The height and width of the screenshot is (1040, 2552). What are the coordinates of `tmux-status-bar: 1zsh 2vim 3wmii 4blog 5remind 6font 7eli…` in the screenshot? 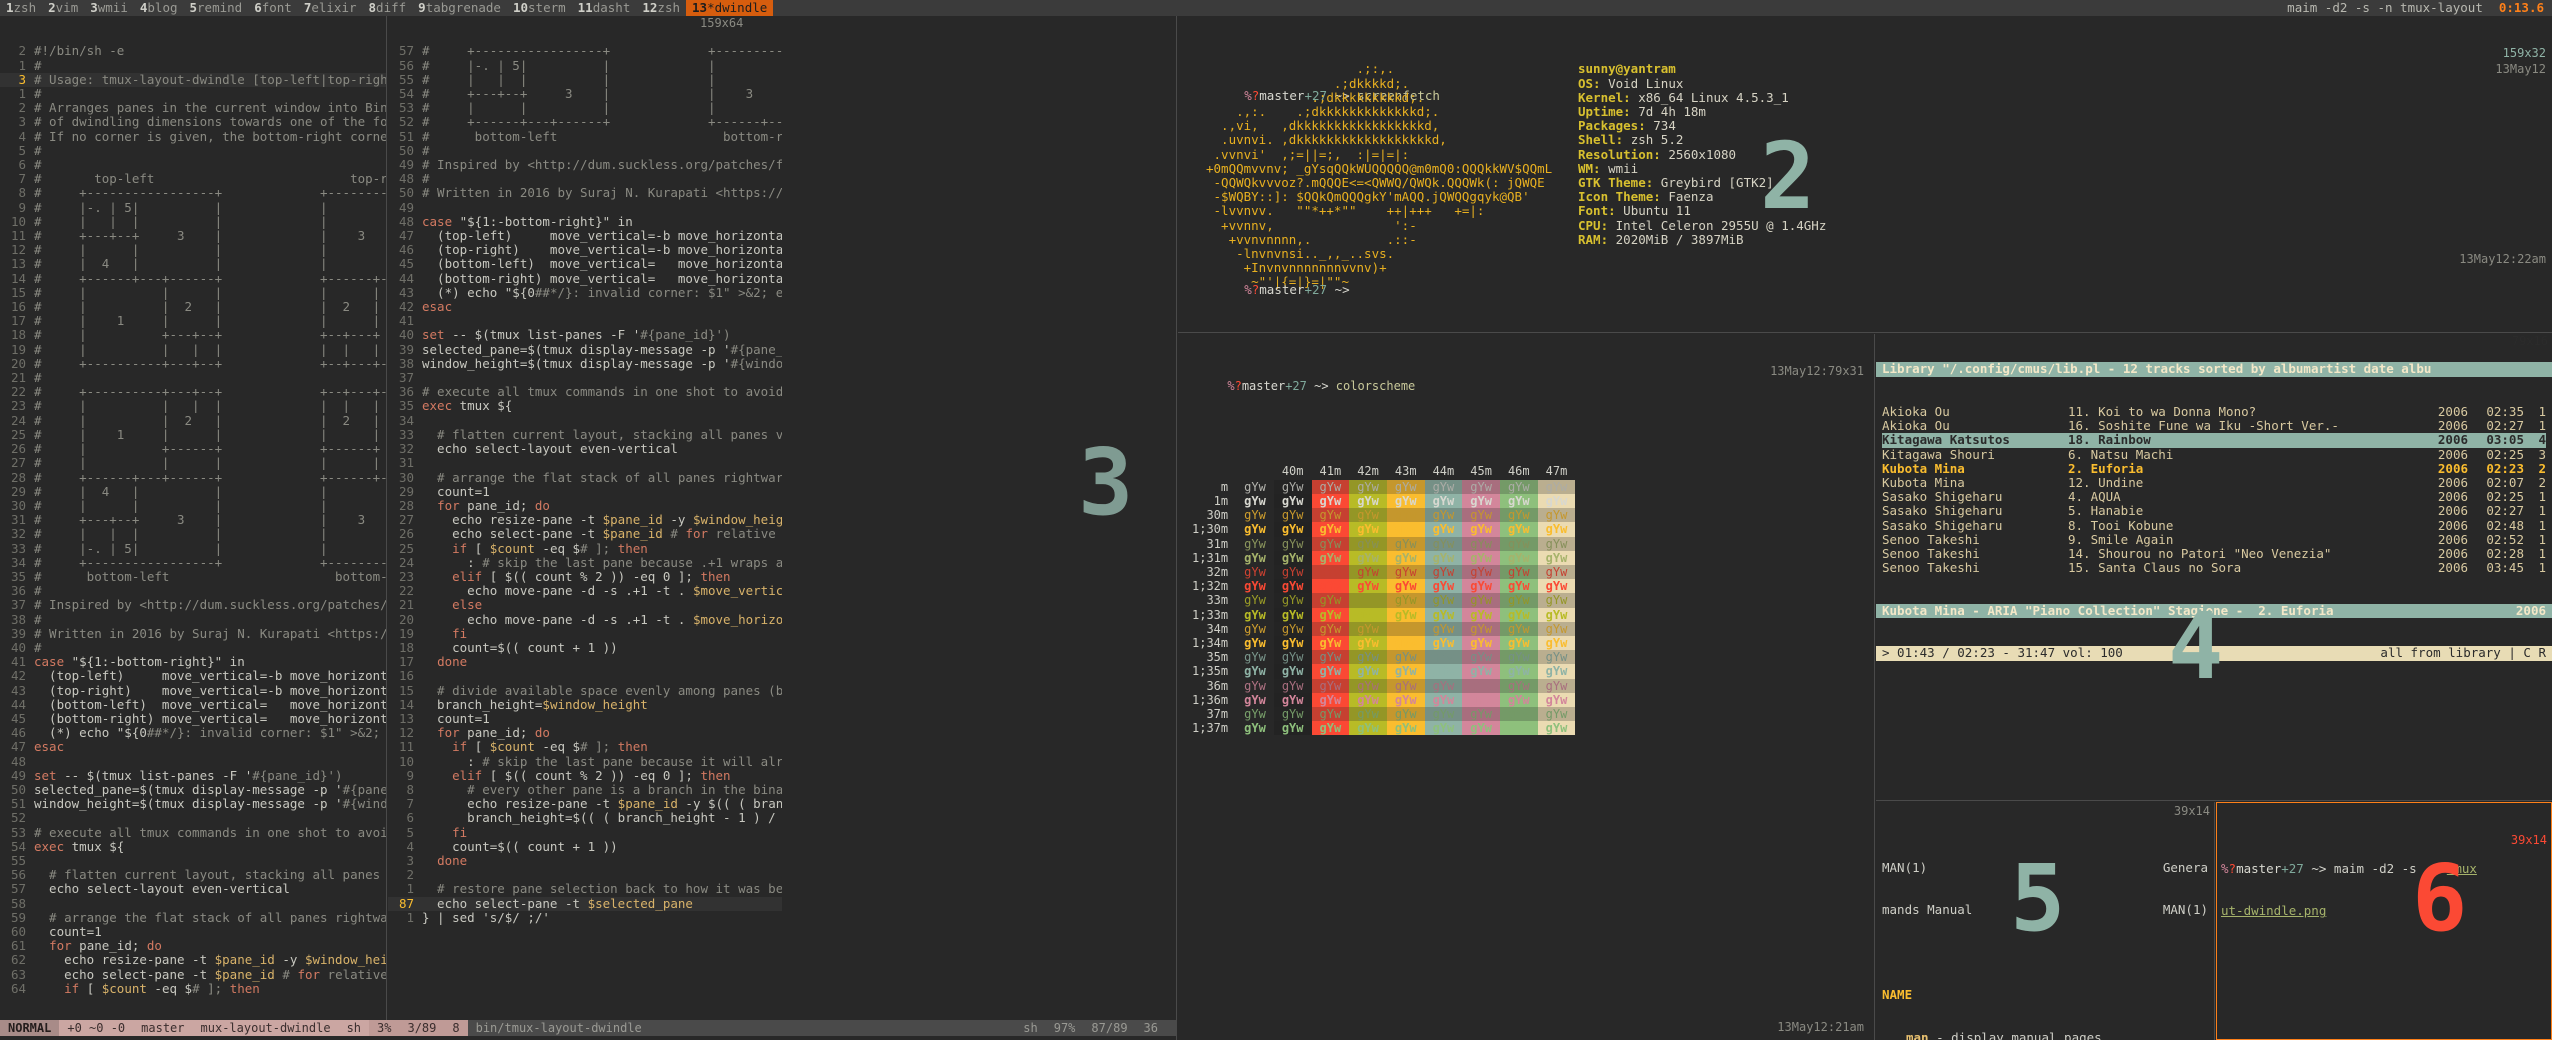 It's located at (1276, 8).